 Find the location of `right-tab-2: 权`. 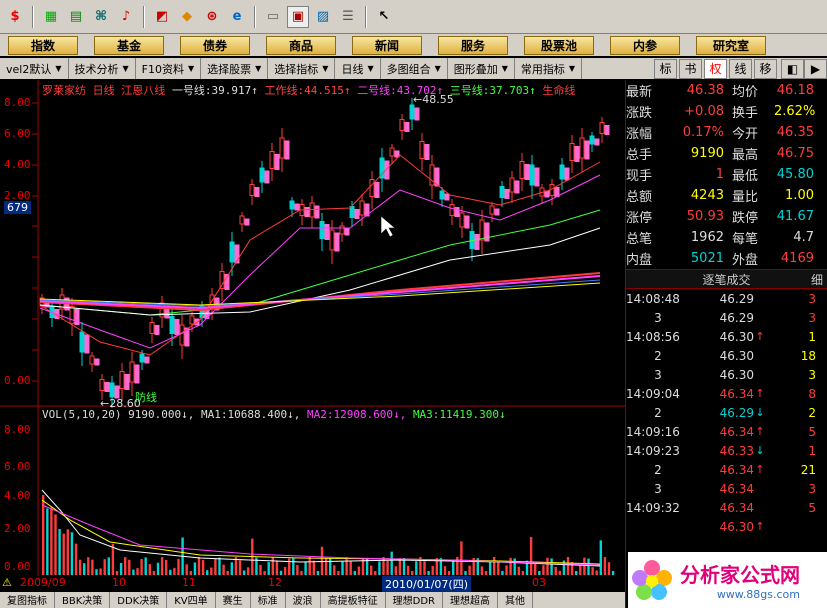

right-tab-2: 权 is located at coordinates (715, 68).